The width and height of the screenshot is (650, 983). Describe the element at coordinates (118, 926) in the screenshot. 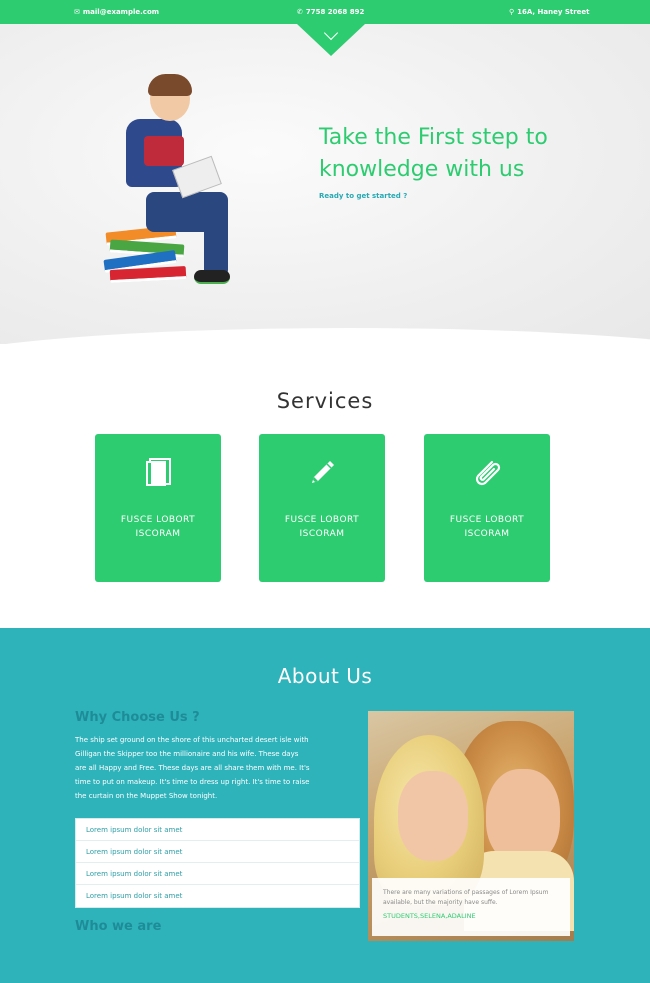

I see `who-we-are-heading: Who we are` at that location.